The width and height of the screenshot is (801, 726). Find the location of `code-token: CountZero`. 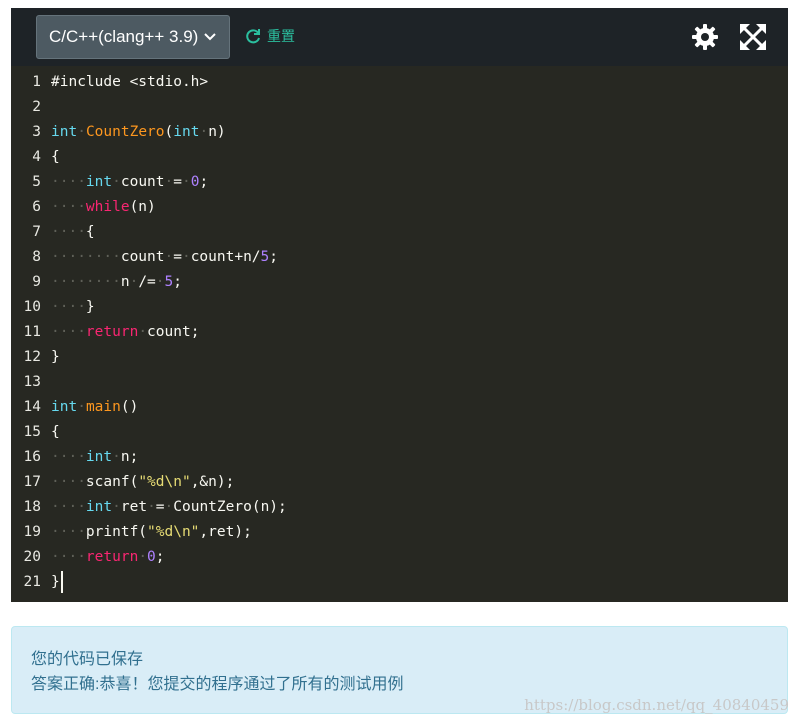

code-token: CountZero is located at coordinates (125, 132).